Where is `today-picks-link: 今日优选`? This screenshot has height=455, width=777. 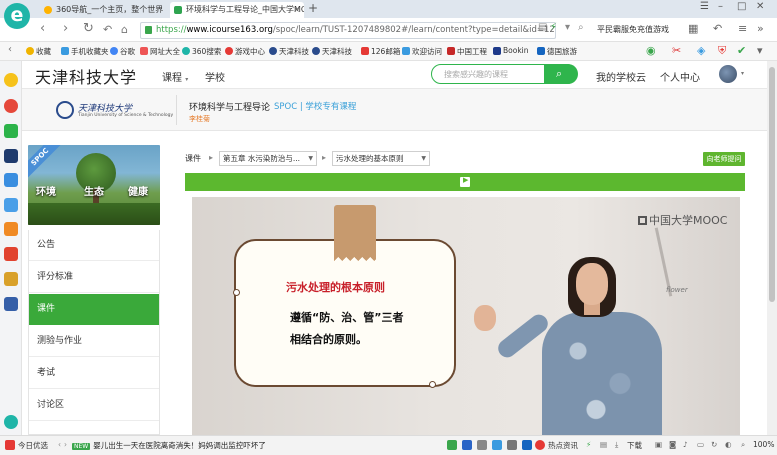 today-picks-link: 今日优选 is located at coordinates (33, 445).